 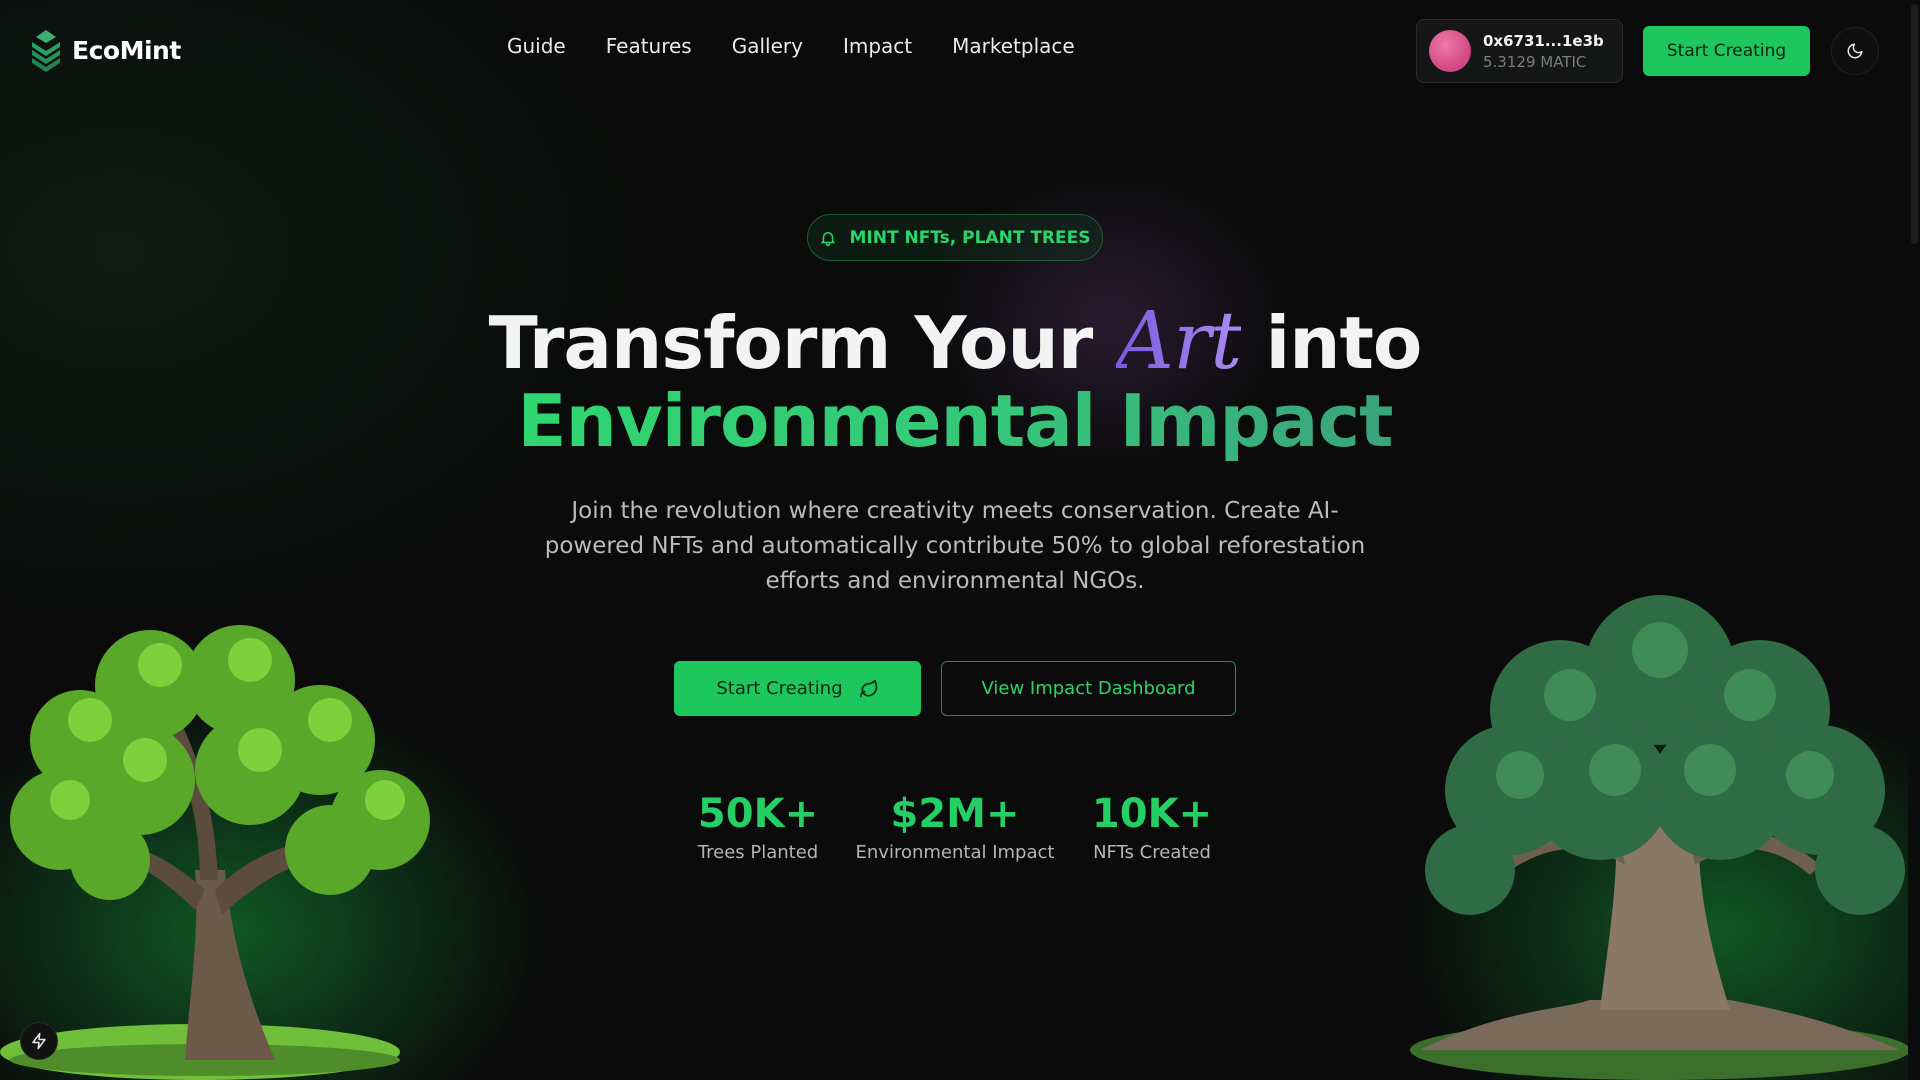 What do you see at coordinates (955, 814) in the screenshot?
I see `stat-value: $2M+` at bounding box center [955, 814].